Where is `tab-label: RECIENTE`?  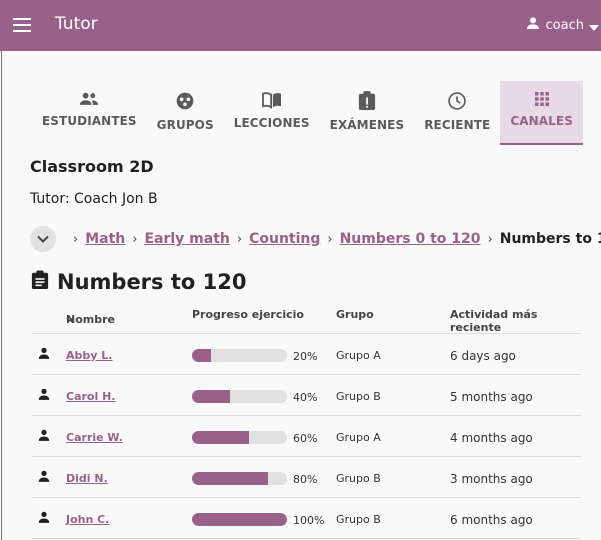
tab-label: RECIENTE is located at coordinates (457, 125).